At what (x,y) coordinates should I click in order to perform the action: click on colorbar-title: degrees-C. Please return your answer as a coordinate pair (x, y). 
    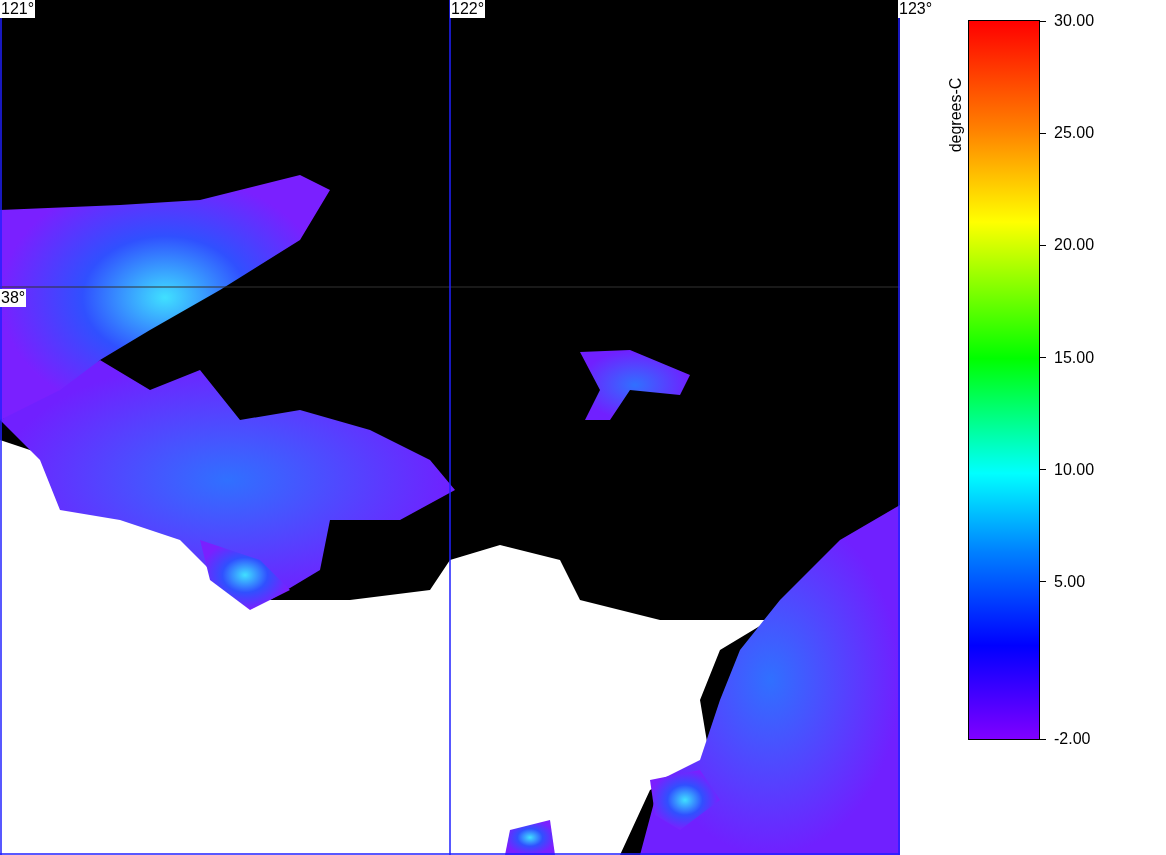
    Looking at the image, I should click on (956, 115).